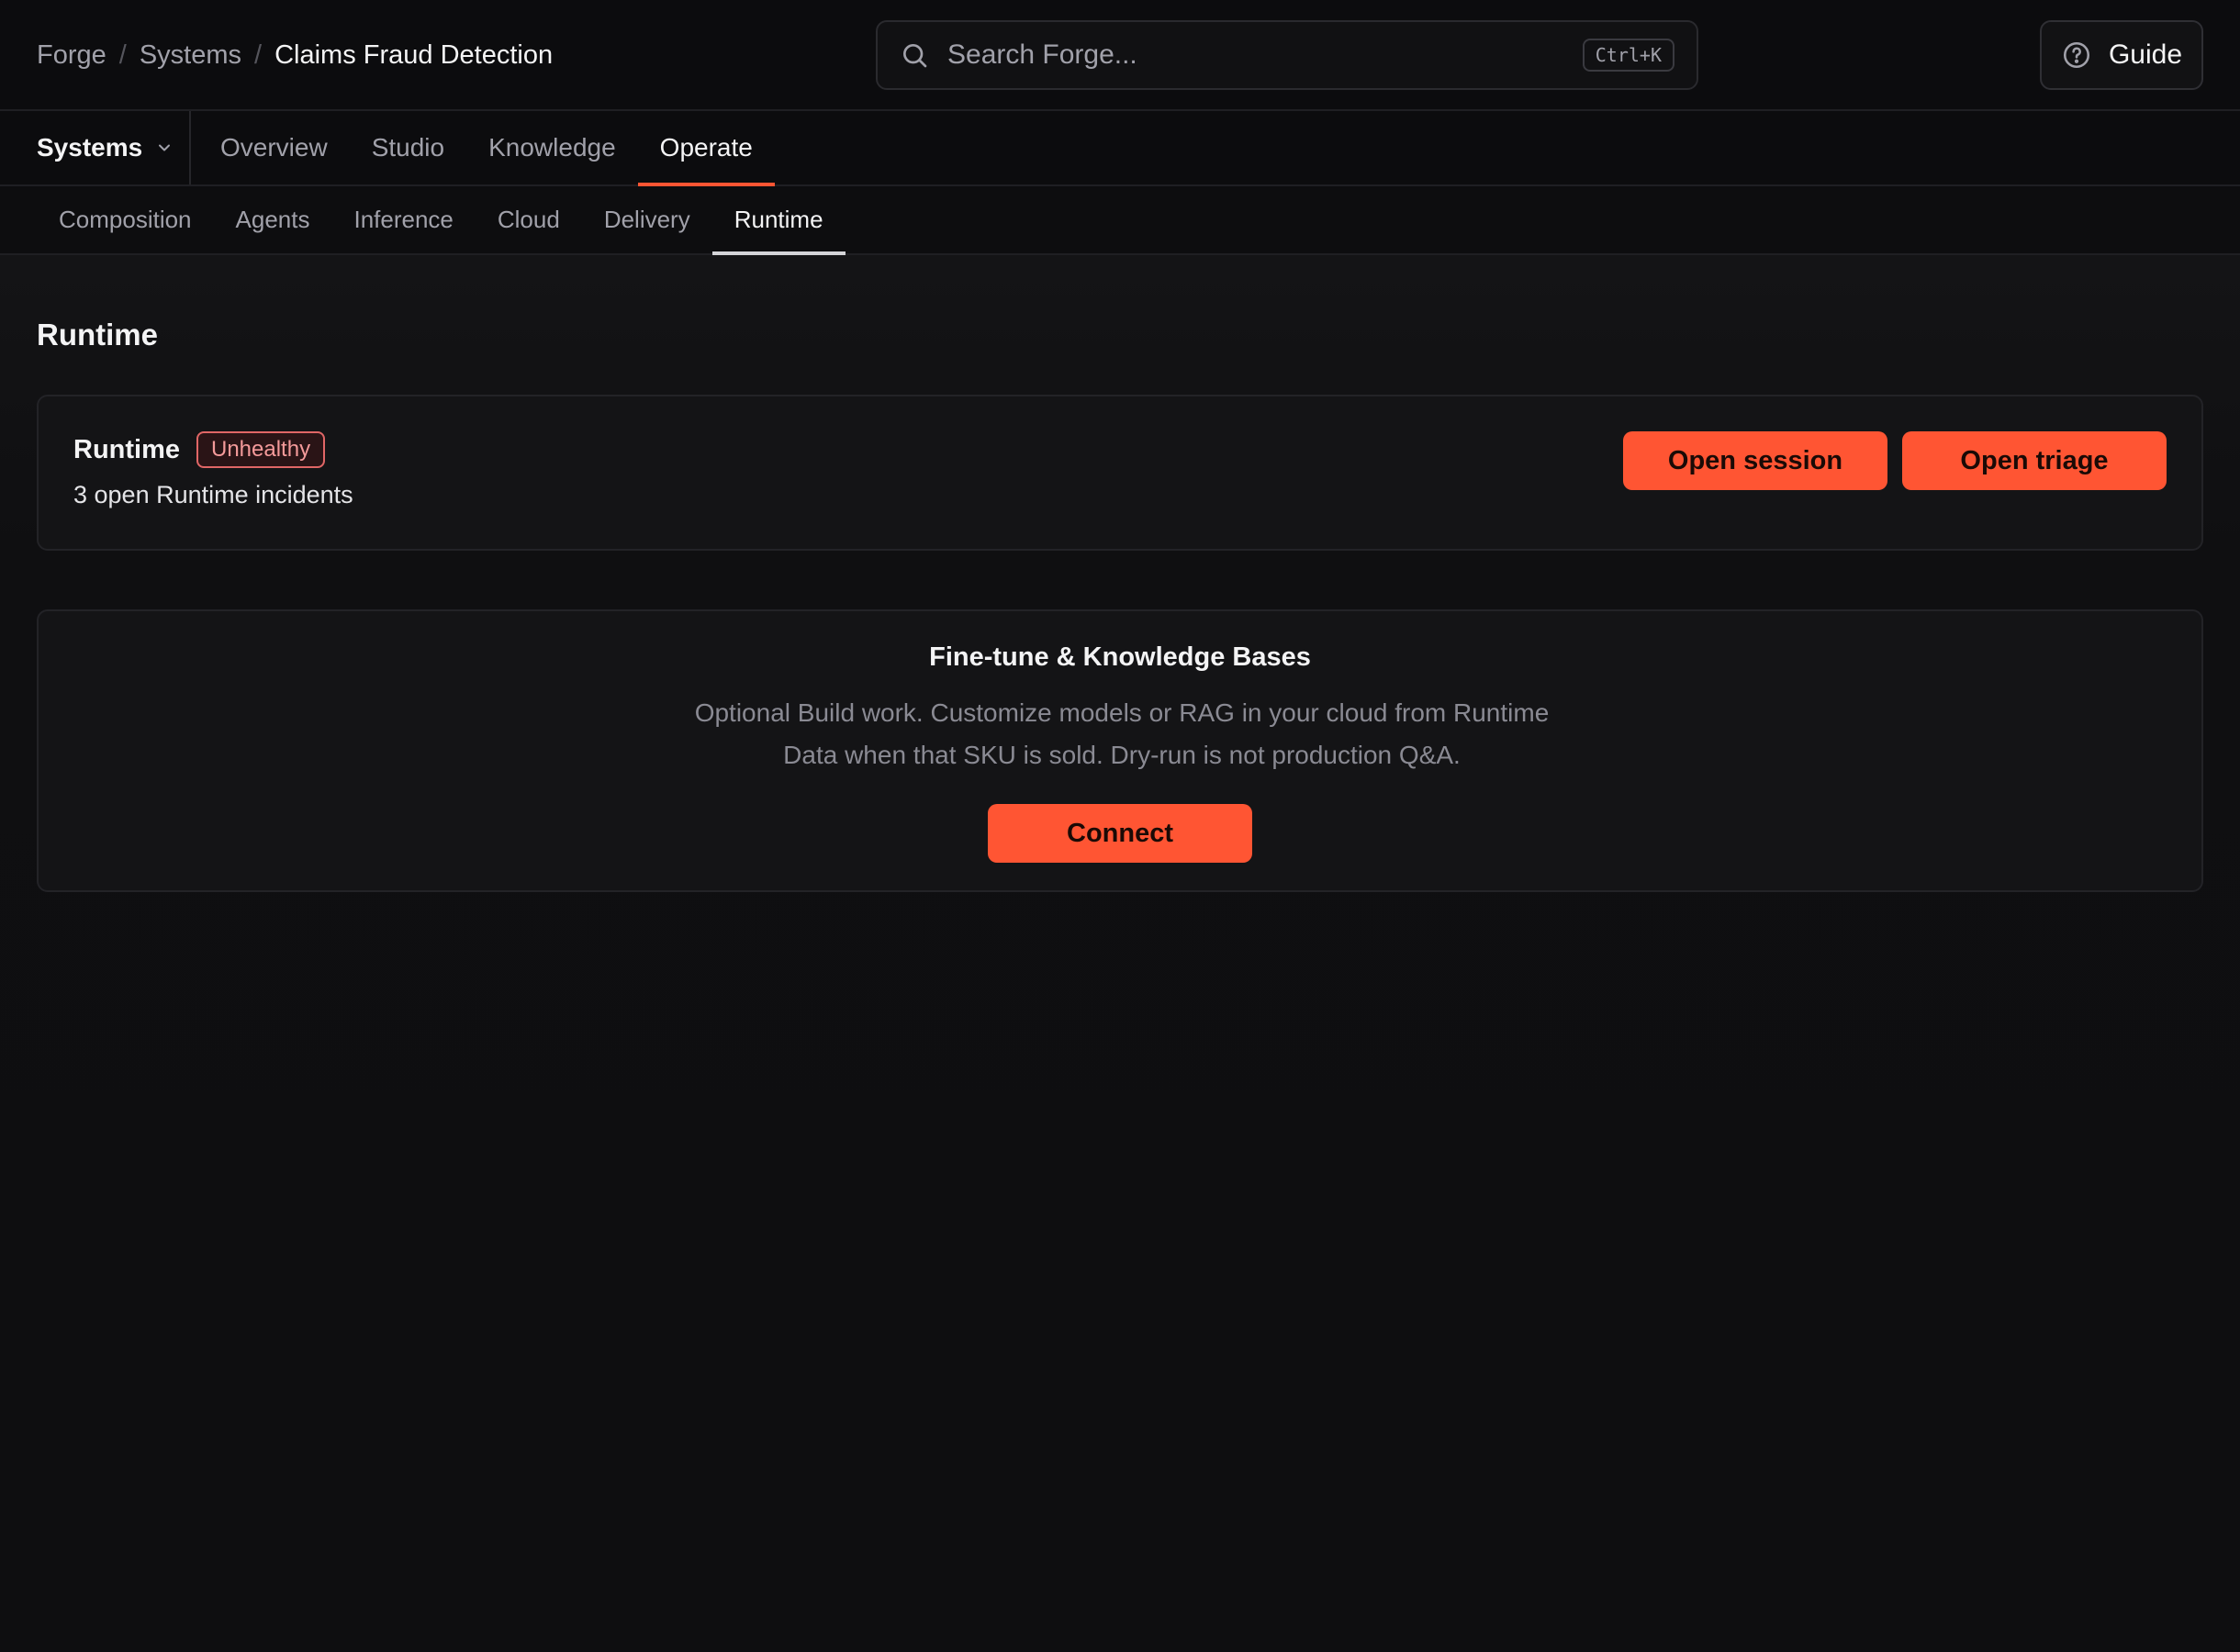  I want to click on tab-operate: Operate, so click(706, 148).